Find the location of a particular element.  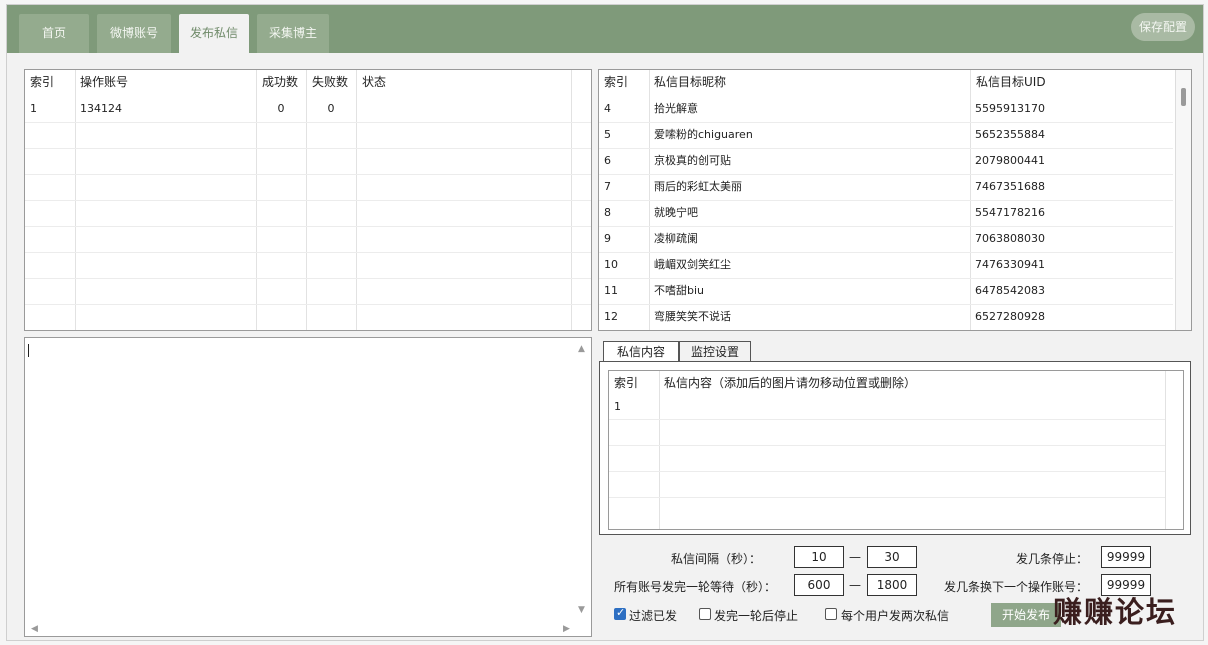

interval-min-input: 10 is located at coordinates (819, 557).